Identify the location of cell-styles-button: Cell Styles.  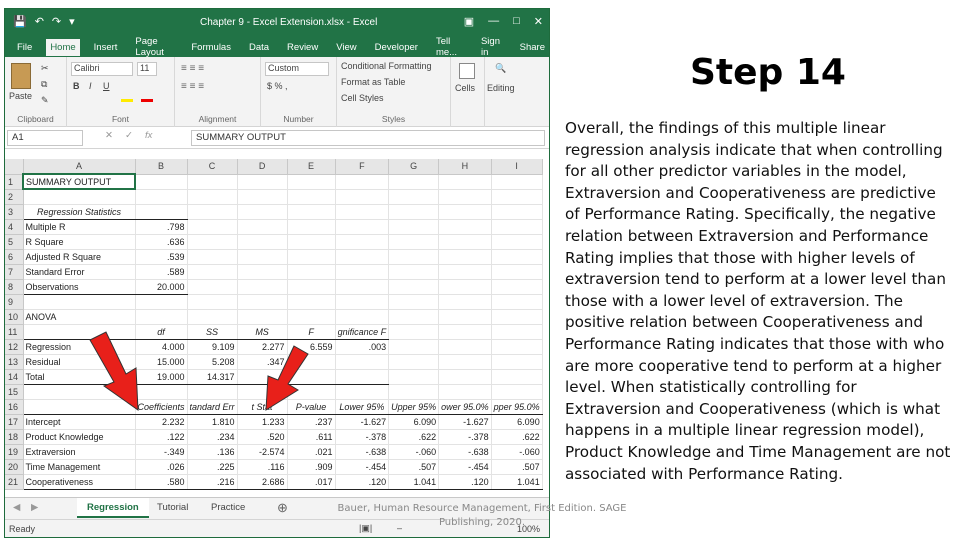
(362, 98).